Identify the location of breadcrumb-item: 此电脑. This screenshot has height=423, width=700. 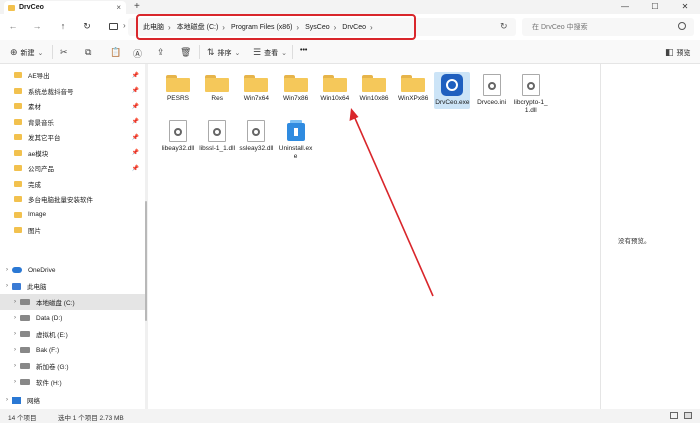
(153, 27).